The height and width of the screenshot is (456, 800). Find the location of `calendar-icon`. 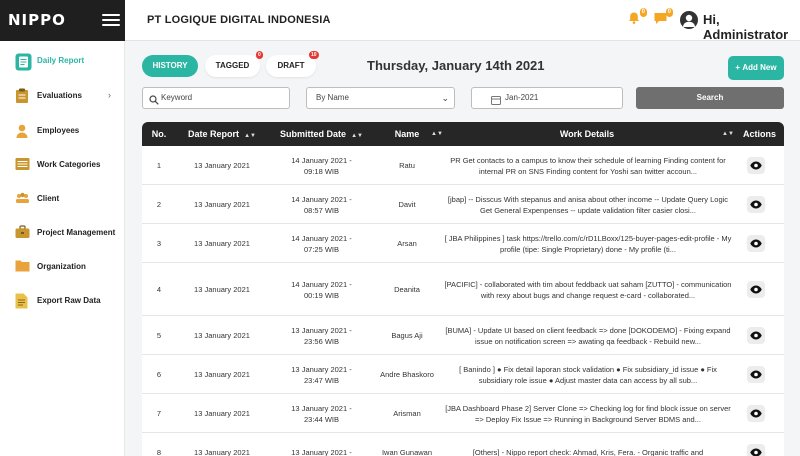

calendar-icon is located at coordinates (496, 99).